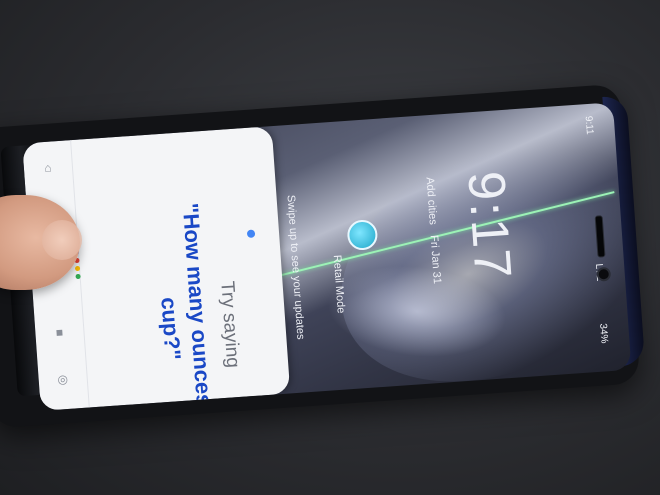 The image size is (660, 495). What do you see at coordinates (251, 234) in the screenshot?
I see `assistant-icon` at bounding box center [251, 234].